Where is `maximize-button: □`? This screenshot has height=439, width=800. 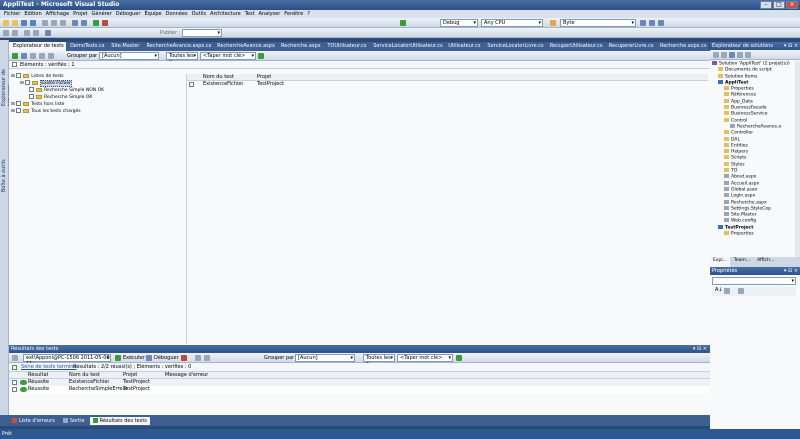
maximize-button: □ is located at coordinates (779, 5).